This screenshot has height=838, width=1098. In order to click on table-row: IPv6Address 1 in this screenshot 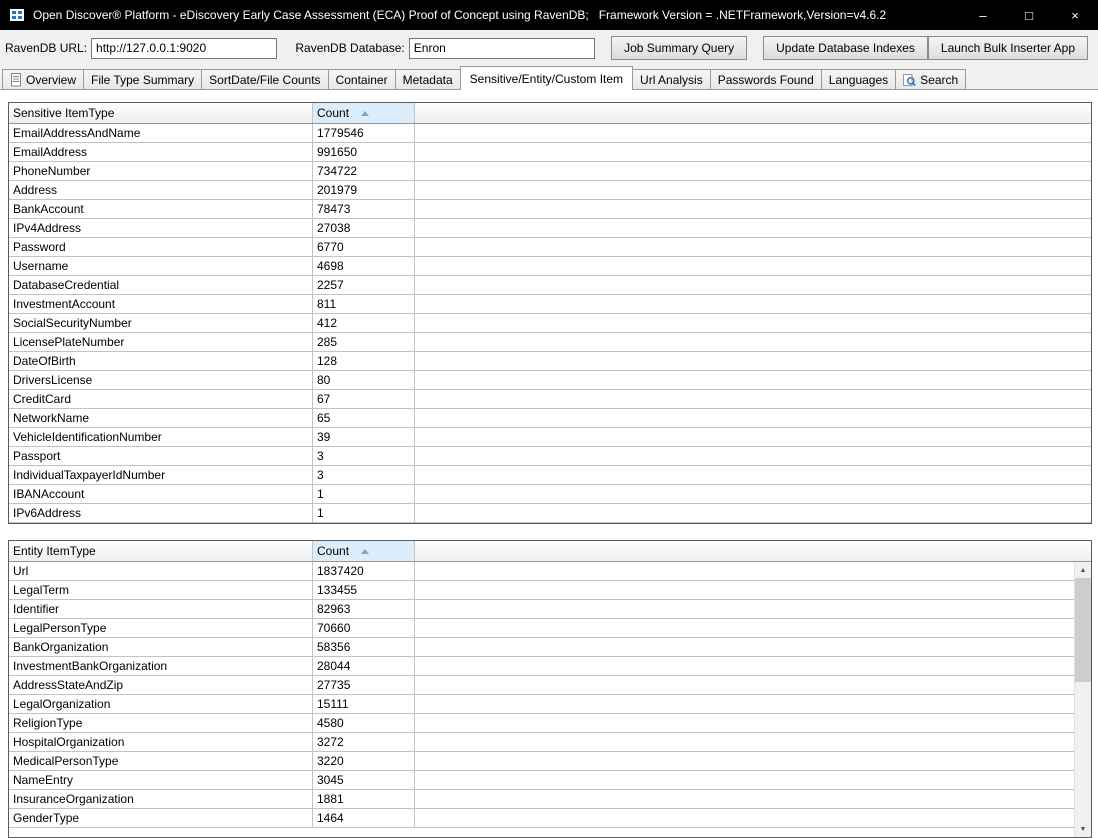, I will do `click(550, 513)`.